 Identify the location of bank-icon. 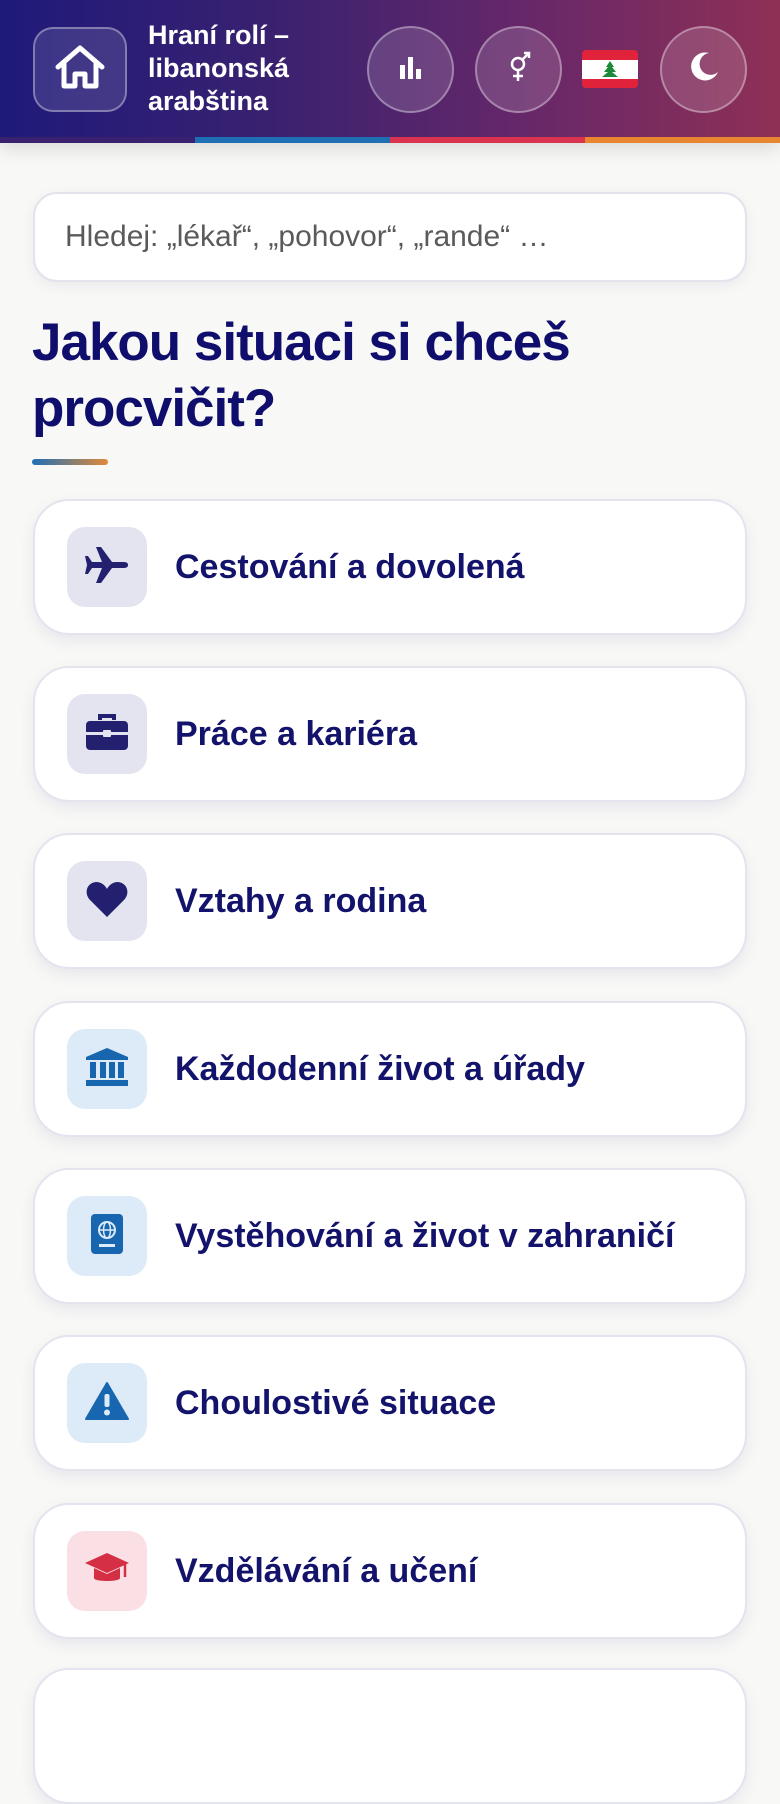
(107, 1069).